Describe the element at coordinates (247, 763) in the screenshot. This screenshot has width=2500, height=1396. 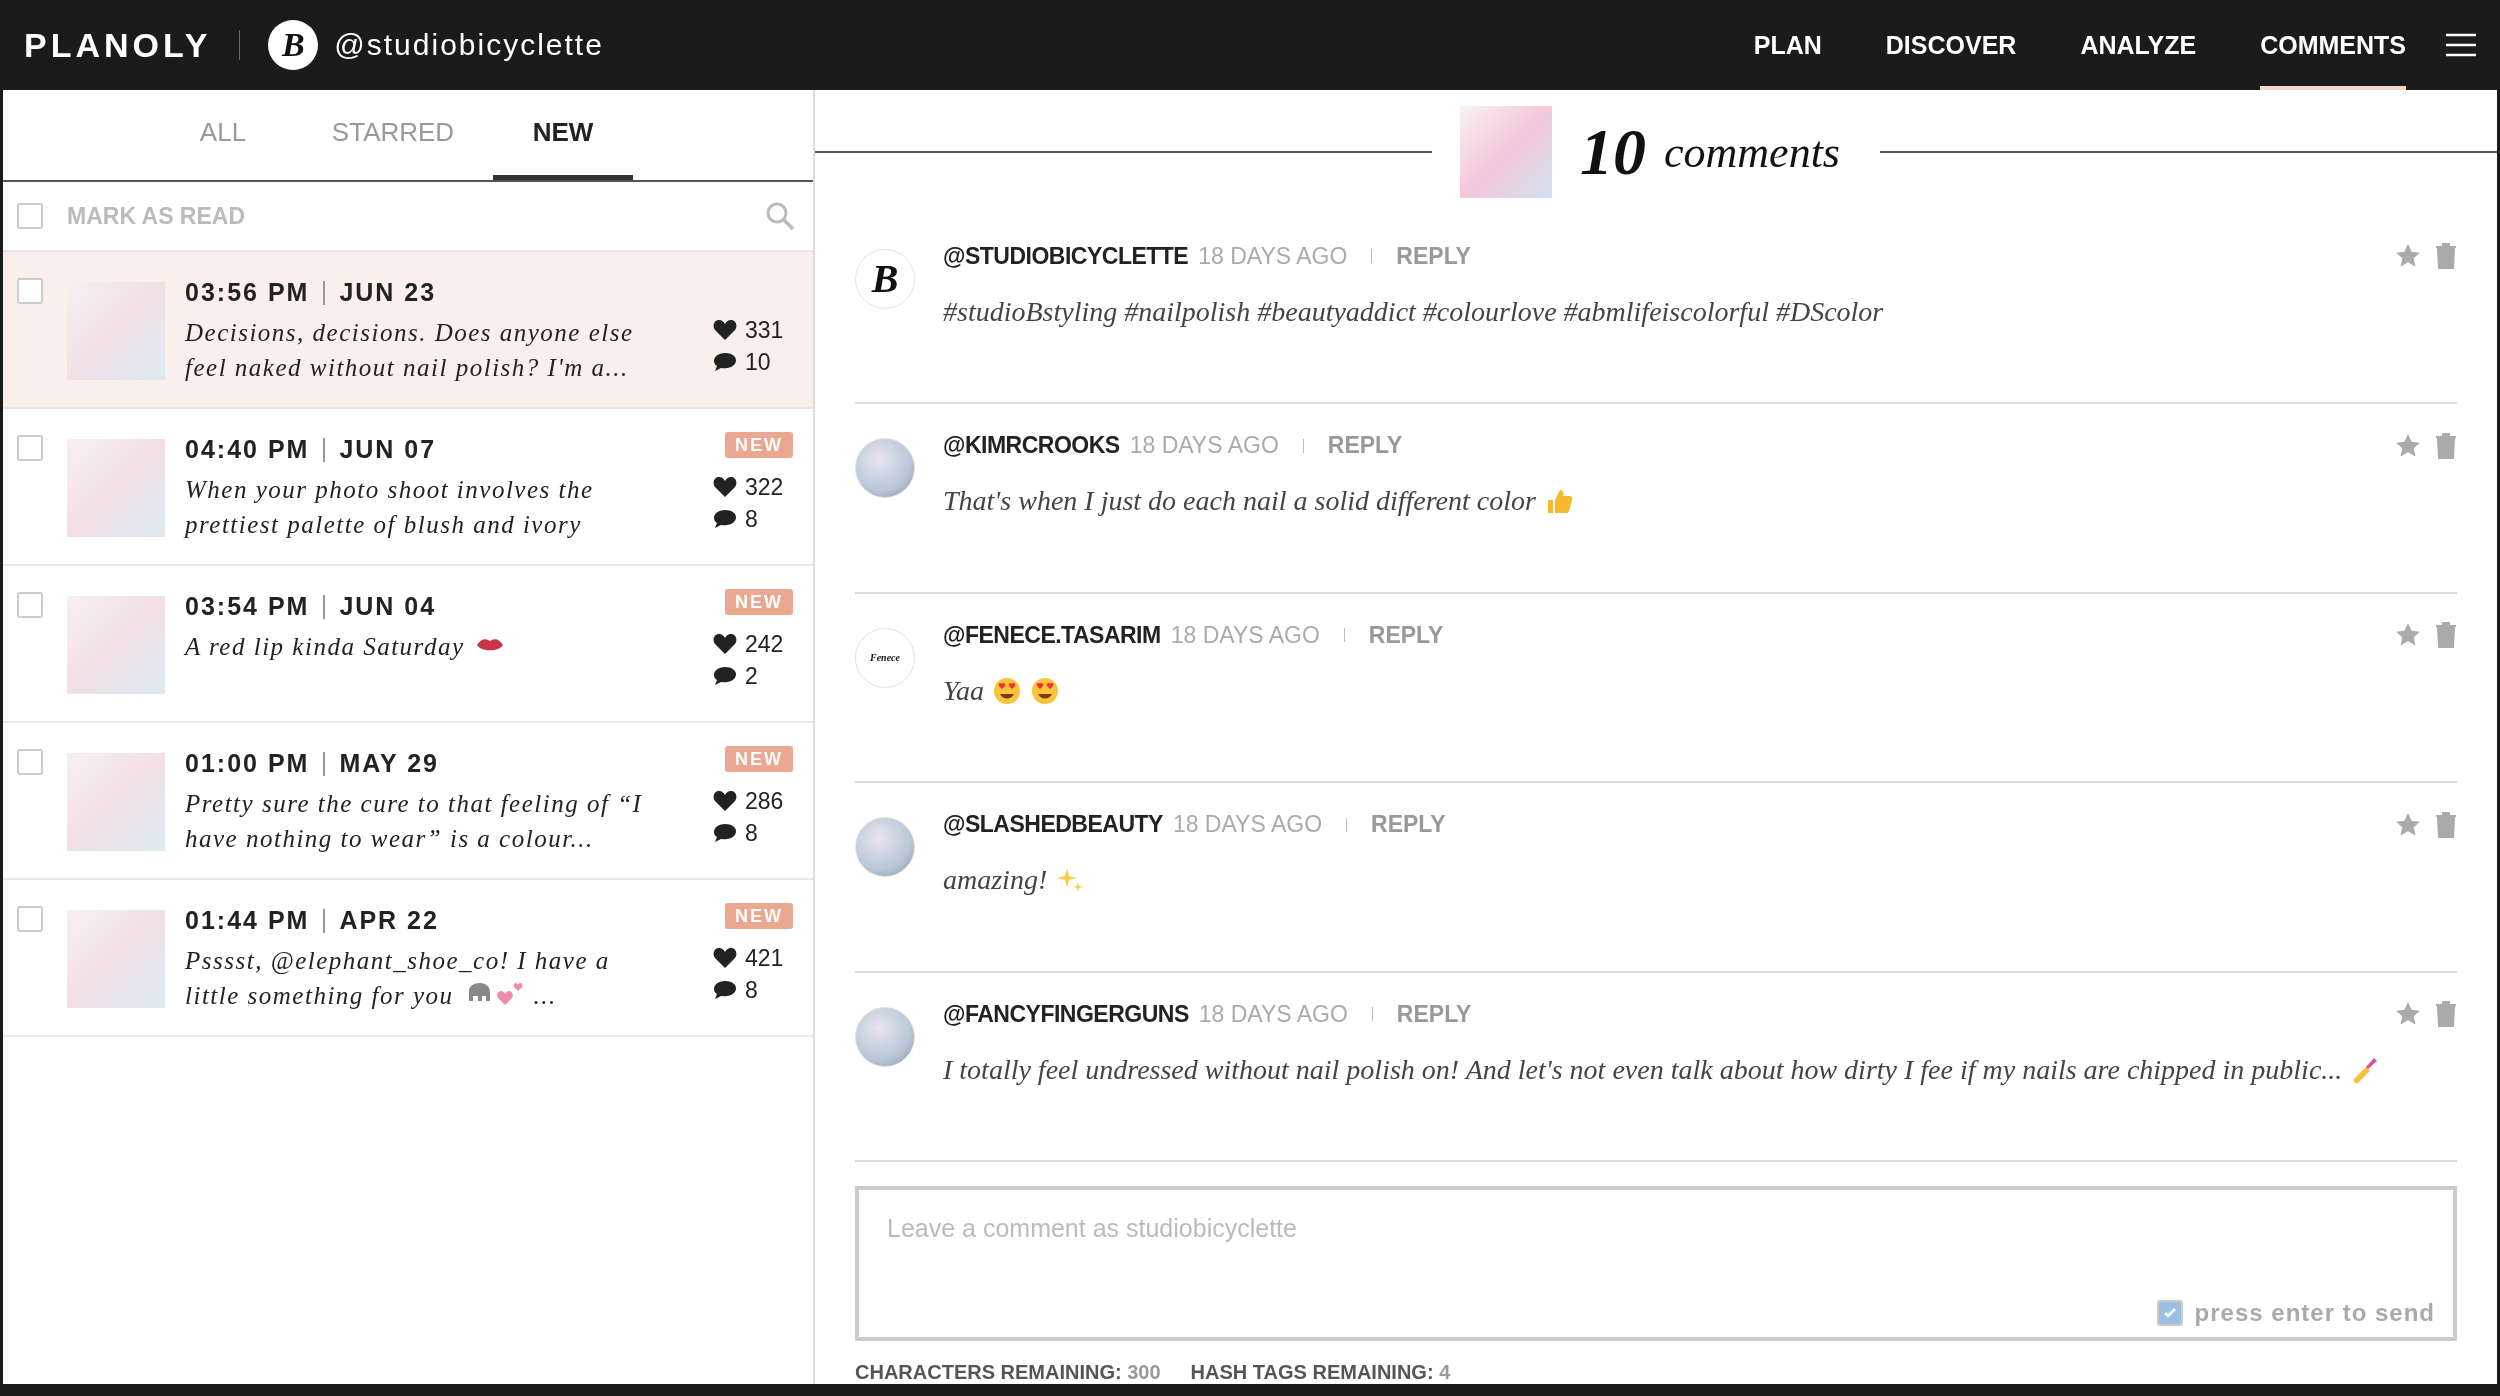
I see `post-time: 01:00 PM` at that location.